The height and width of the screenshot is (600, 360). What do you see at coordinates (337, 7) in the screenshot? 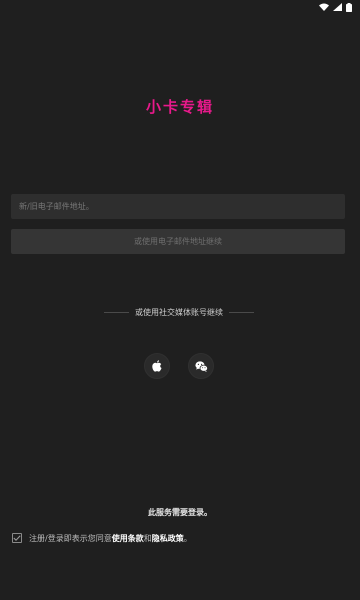
I see `signal-icon` at bounding box center [337, 7].